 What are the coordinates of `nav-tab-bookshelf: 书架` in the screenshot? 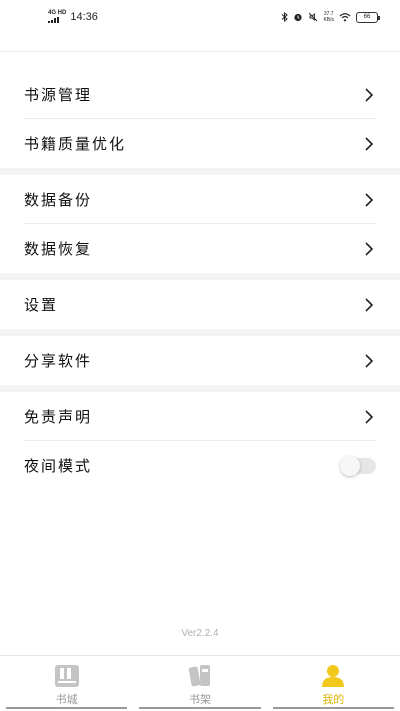 It's located at (199, 683).